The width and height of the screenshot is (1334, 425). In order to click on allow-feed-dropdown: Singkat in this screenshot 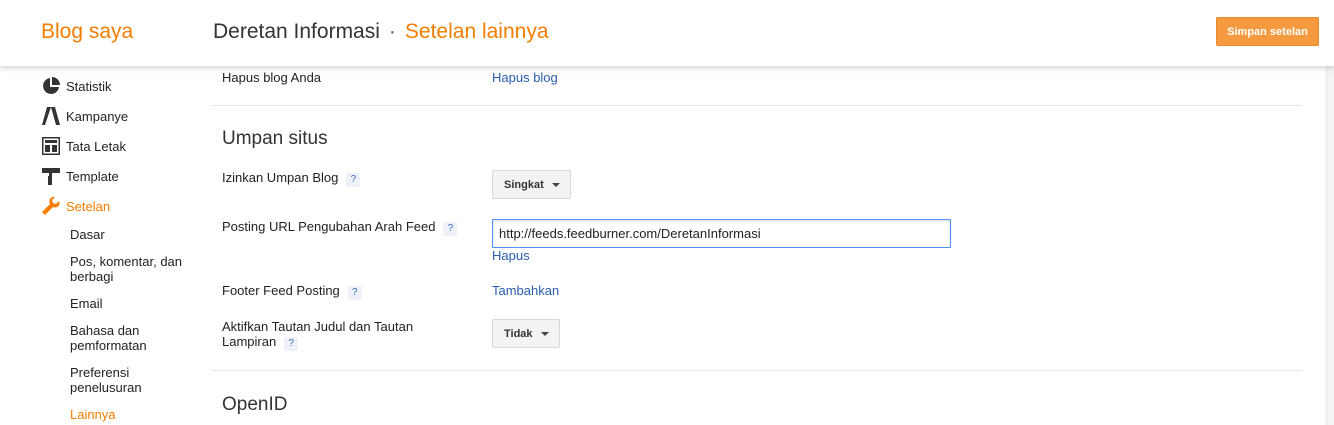, I will do `click(531, 184)`.